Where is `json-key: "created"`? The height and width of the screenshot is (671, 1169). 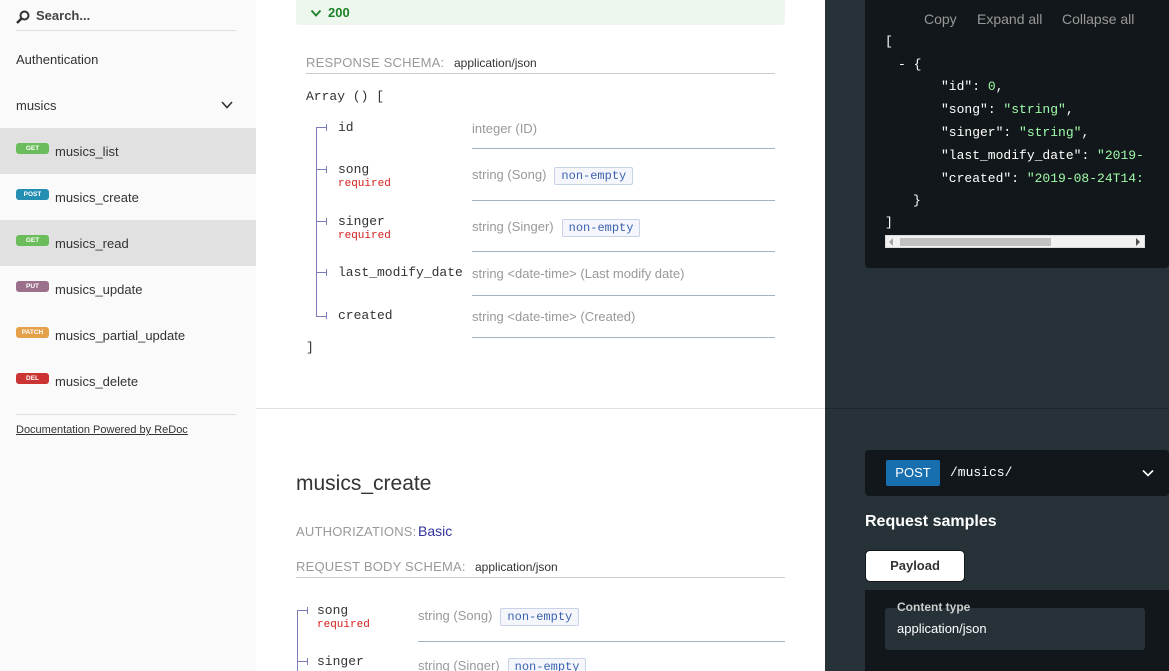
json-key: "created" is located at coordinates (976, 178).